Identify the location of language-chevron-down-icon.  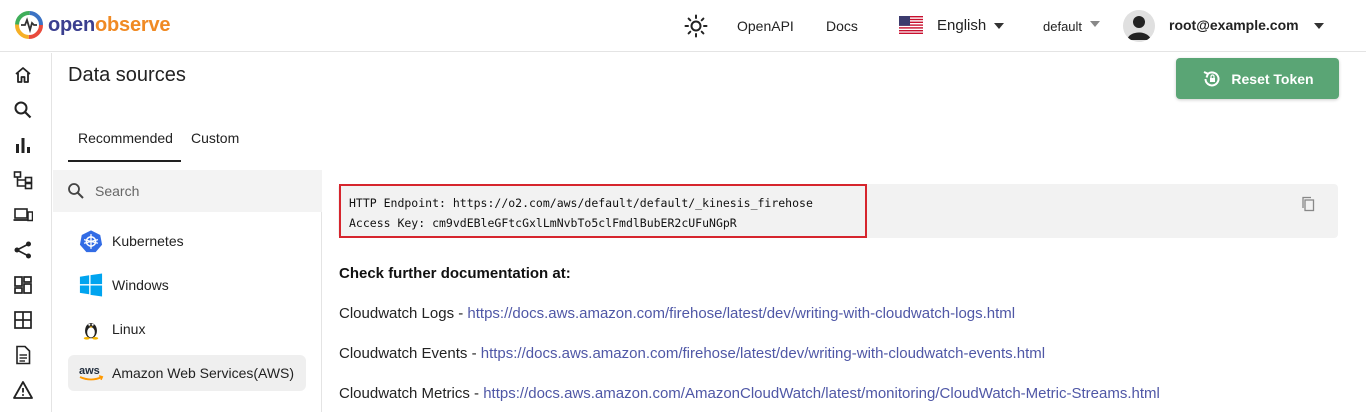
(999, 26).